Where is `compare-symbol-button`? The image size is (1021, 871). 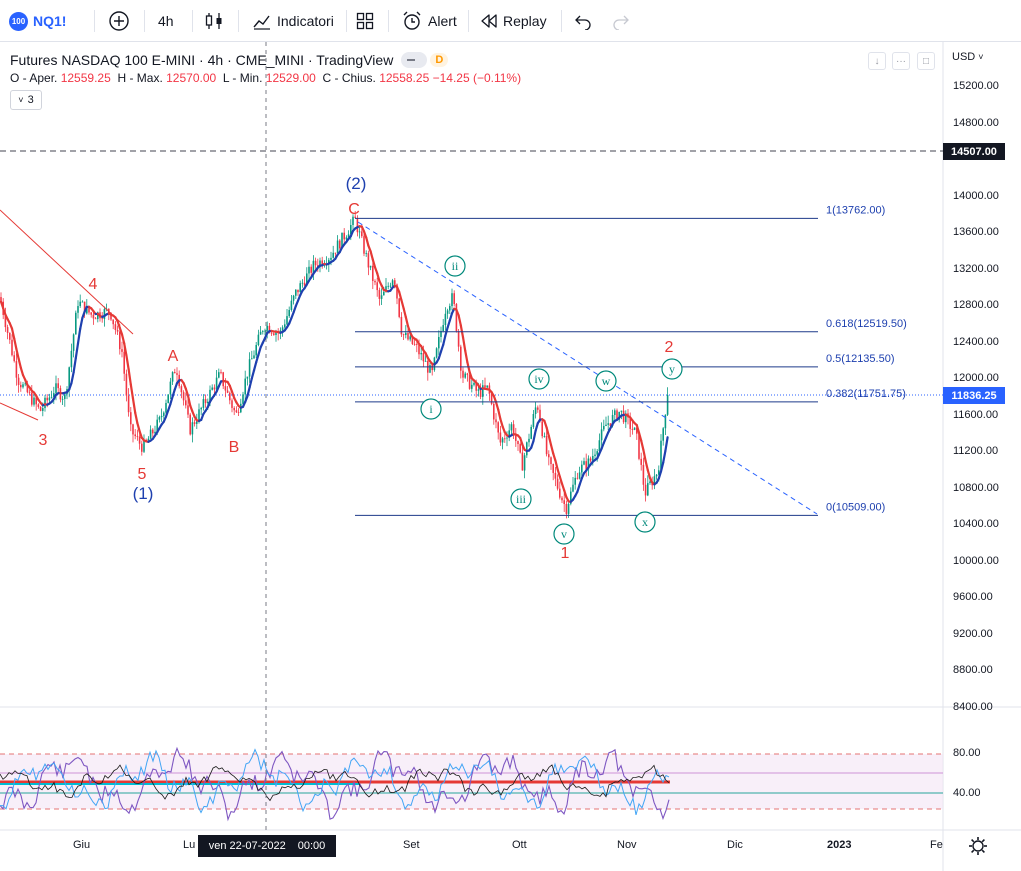
compare-symbol-button is located at coordinates (119, 21).